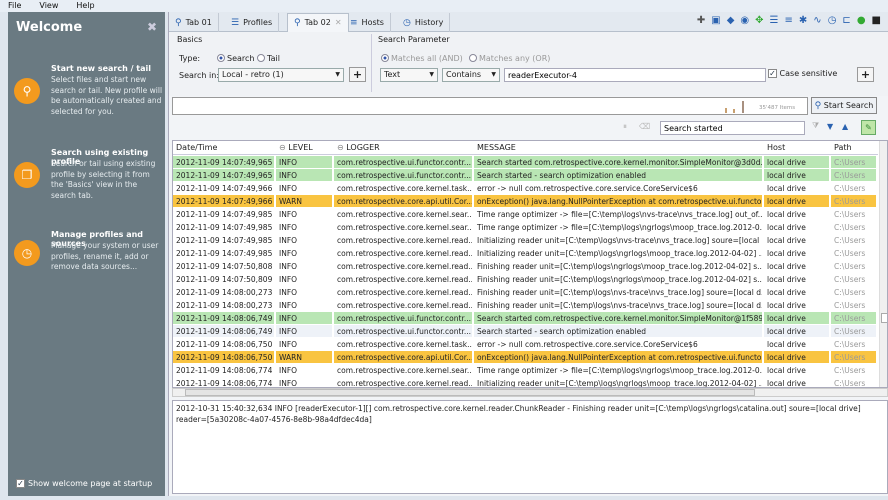 This screenshot has width=888, height=500. Describe the element at coordinates (235, 58) in the screenshot. I see `type-search-radio: Search` at that location.